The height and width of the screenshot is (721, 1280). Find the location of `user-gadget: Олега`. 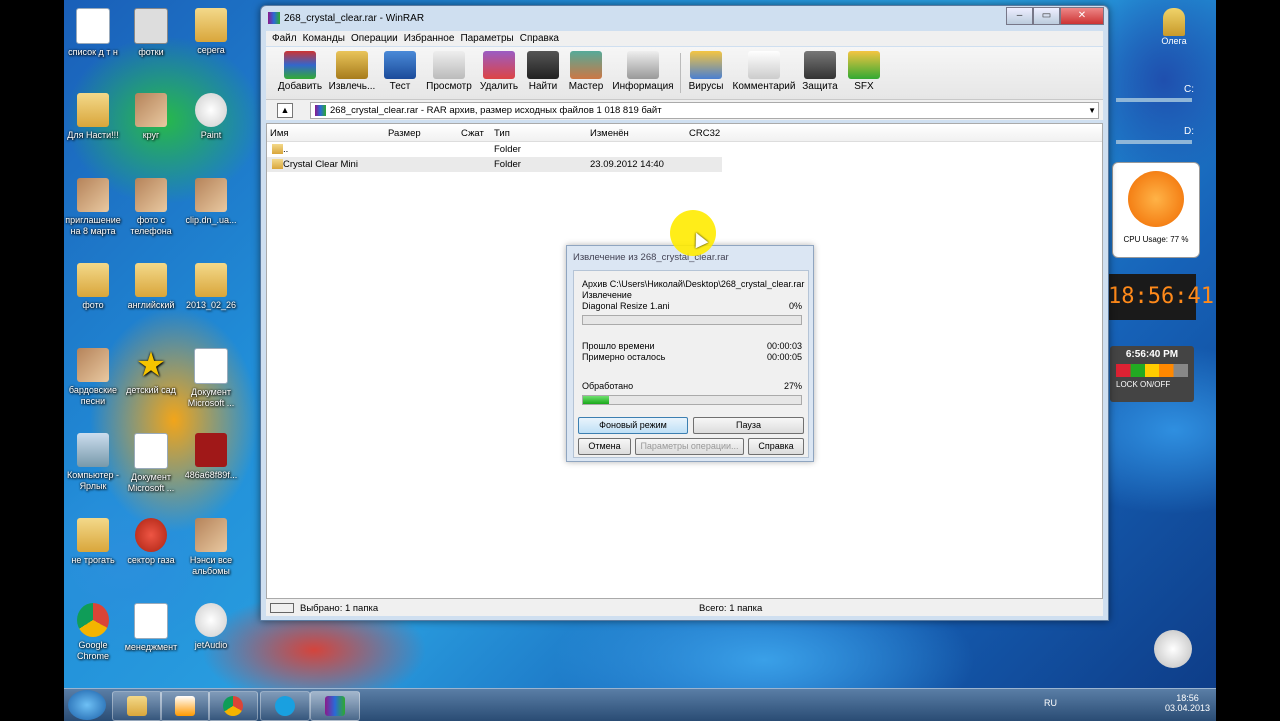

user-gadget: Олега is located at coordinates (1174, 27).